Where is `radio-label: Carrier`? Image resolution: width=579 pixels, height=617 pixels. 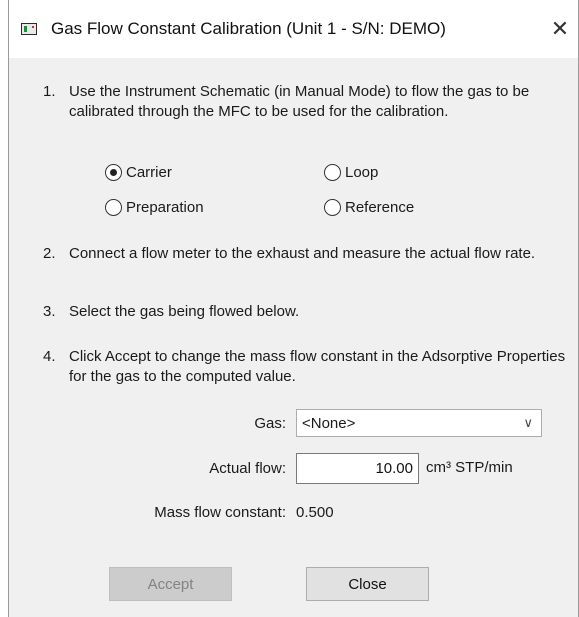
radio-label: Carrier is located at coordinates (149, 172).